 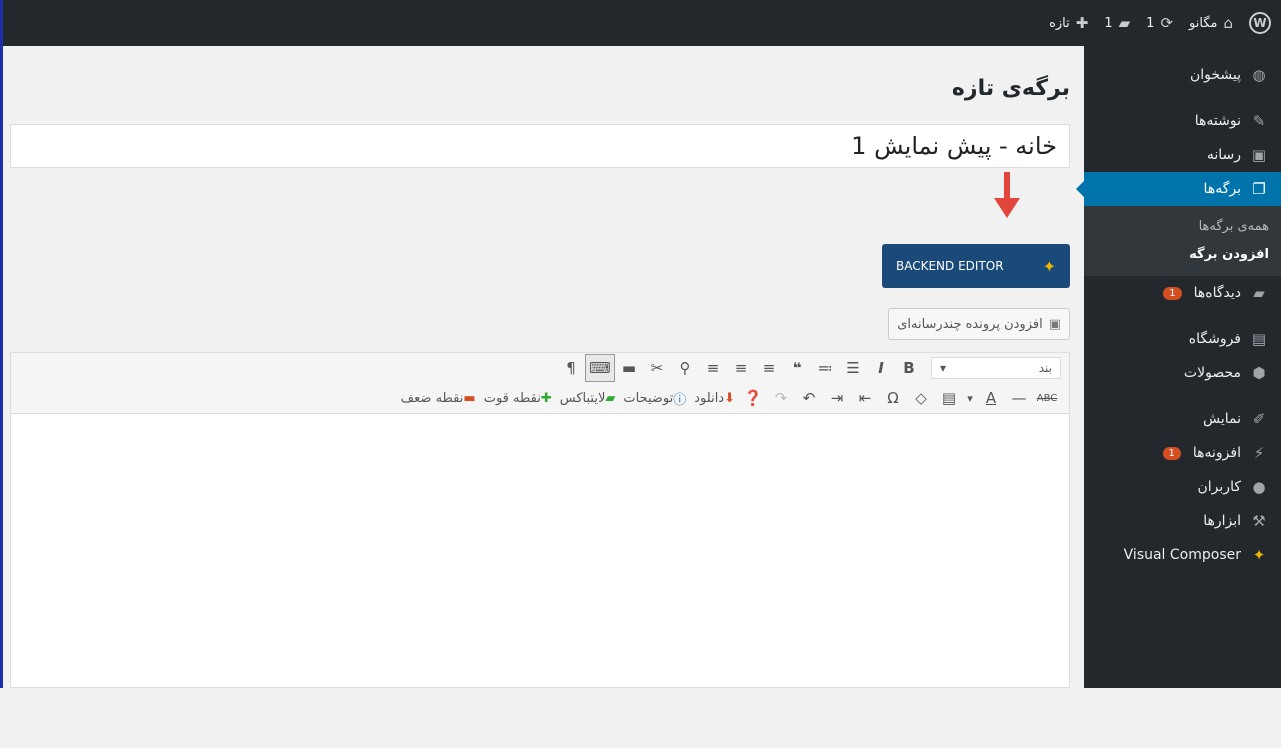 I want to click on user-icon: ●, so click(x=1259, y=487).